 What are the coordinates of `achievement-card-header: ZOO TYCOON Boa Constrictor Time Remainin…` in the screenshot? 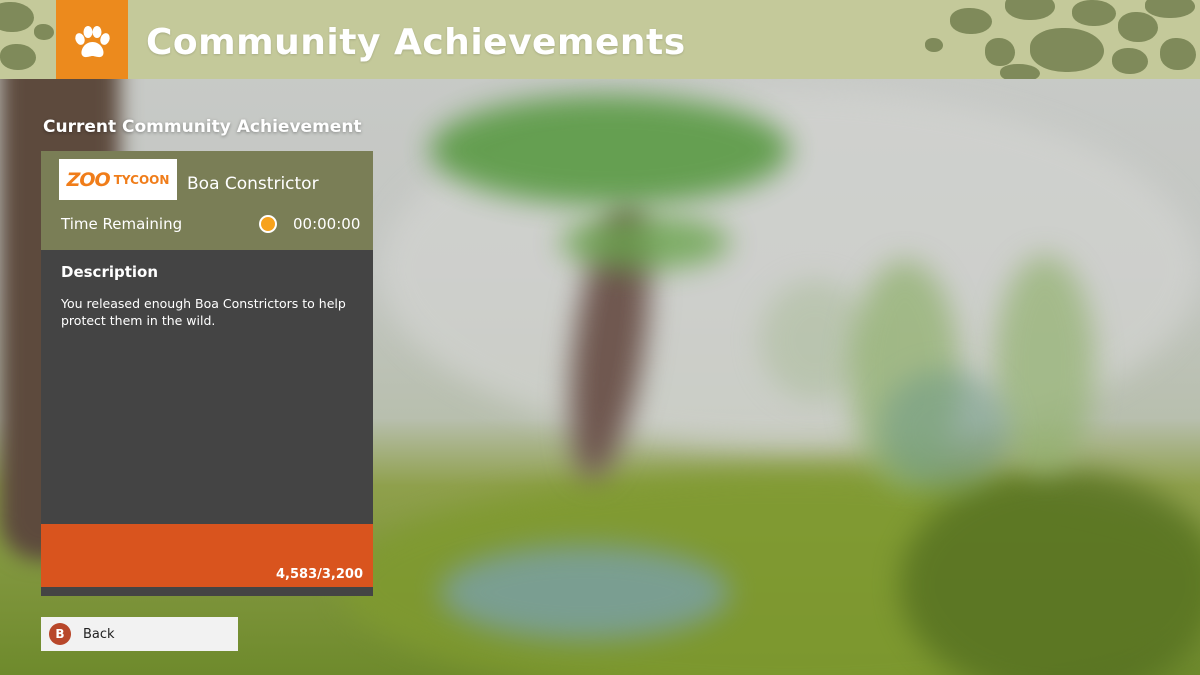 It's located at (207, 200).